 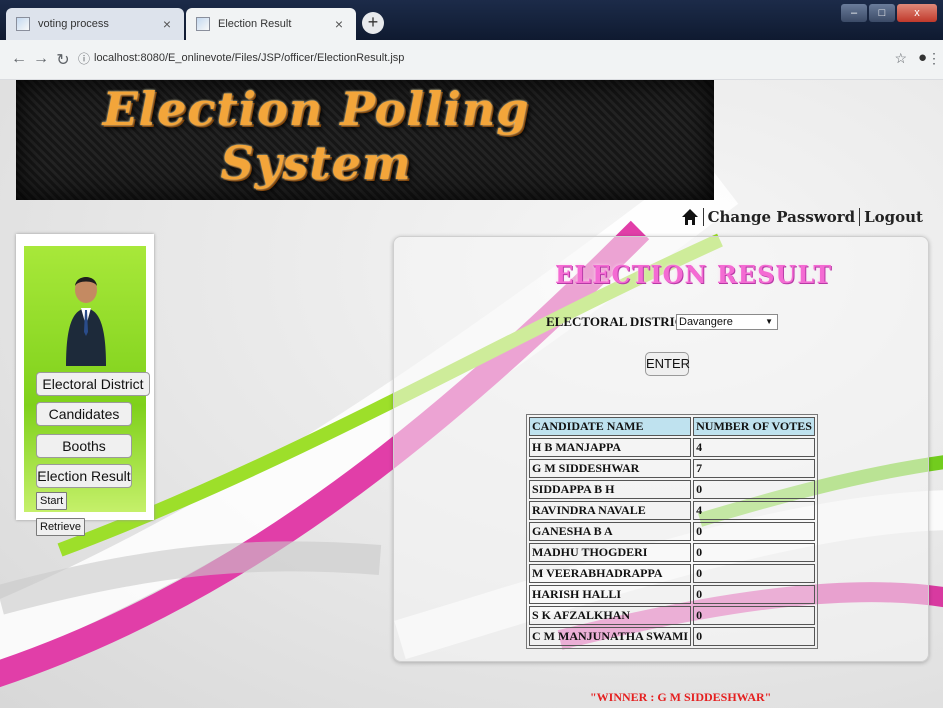 What do you see at coordinates (610, 615) in the screenshot?
I see `candidate-name-cell: S K AFZALKHAN` at bounding box center [610, 615].